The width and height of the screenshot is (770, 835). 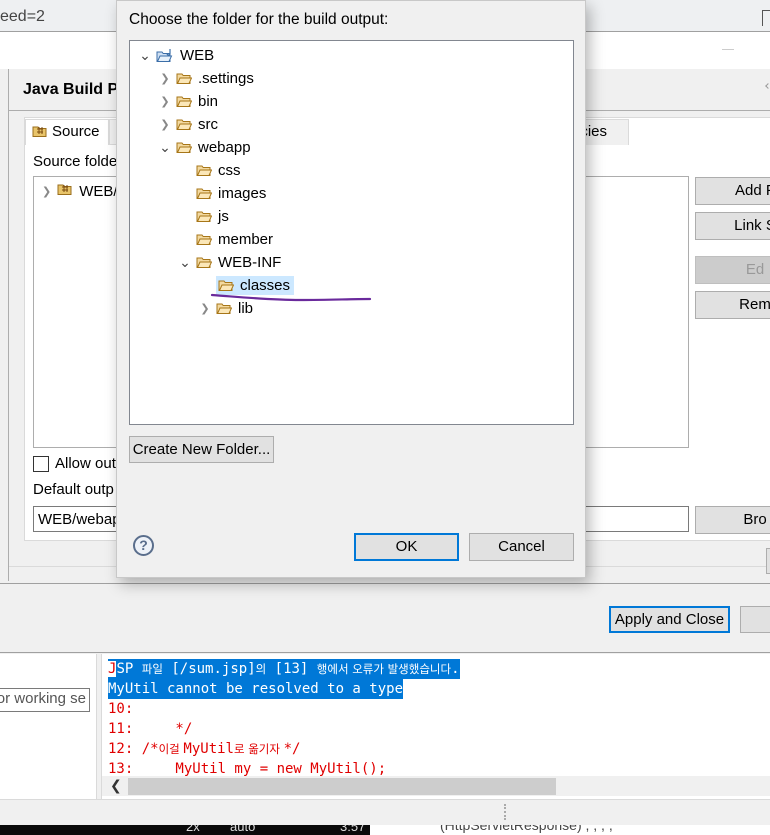 I want to click on tree-item-label: bin, so click(x=208, y=101).